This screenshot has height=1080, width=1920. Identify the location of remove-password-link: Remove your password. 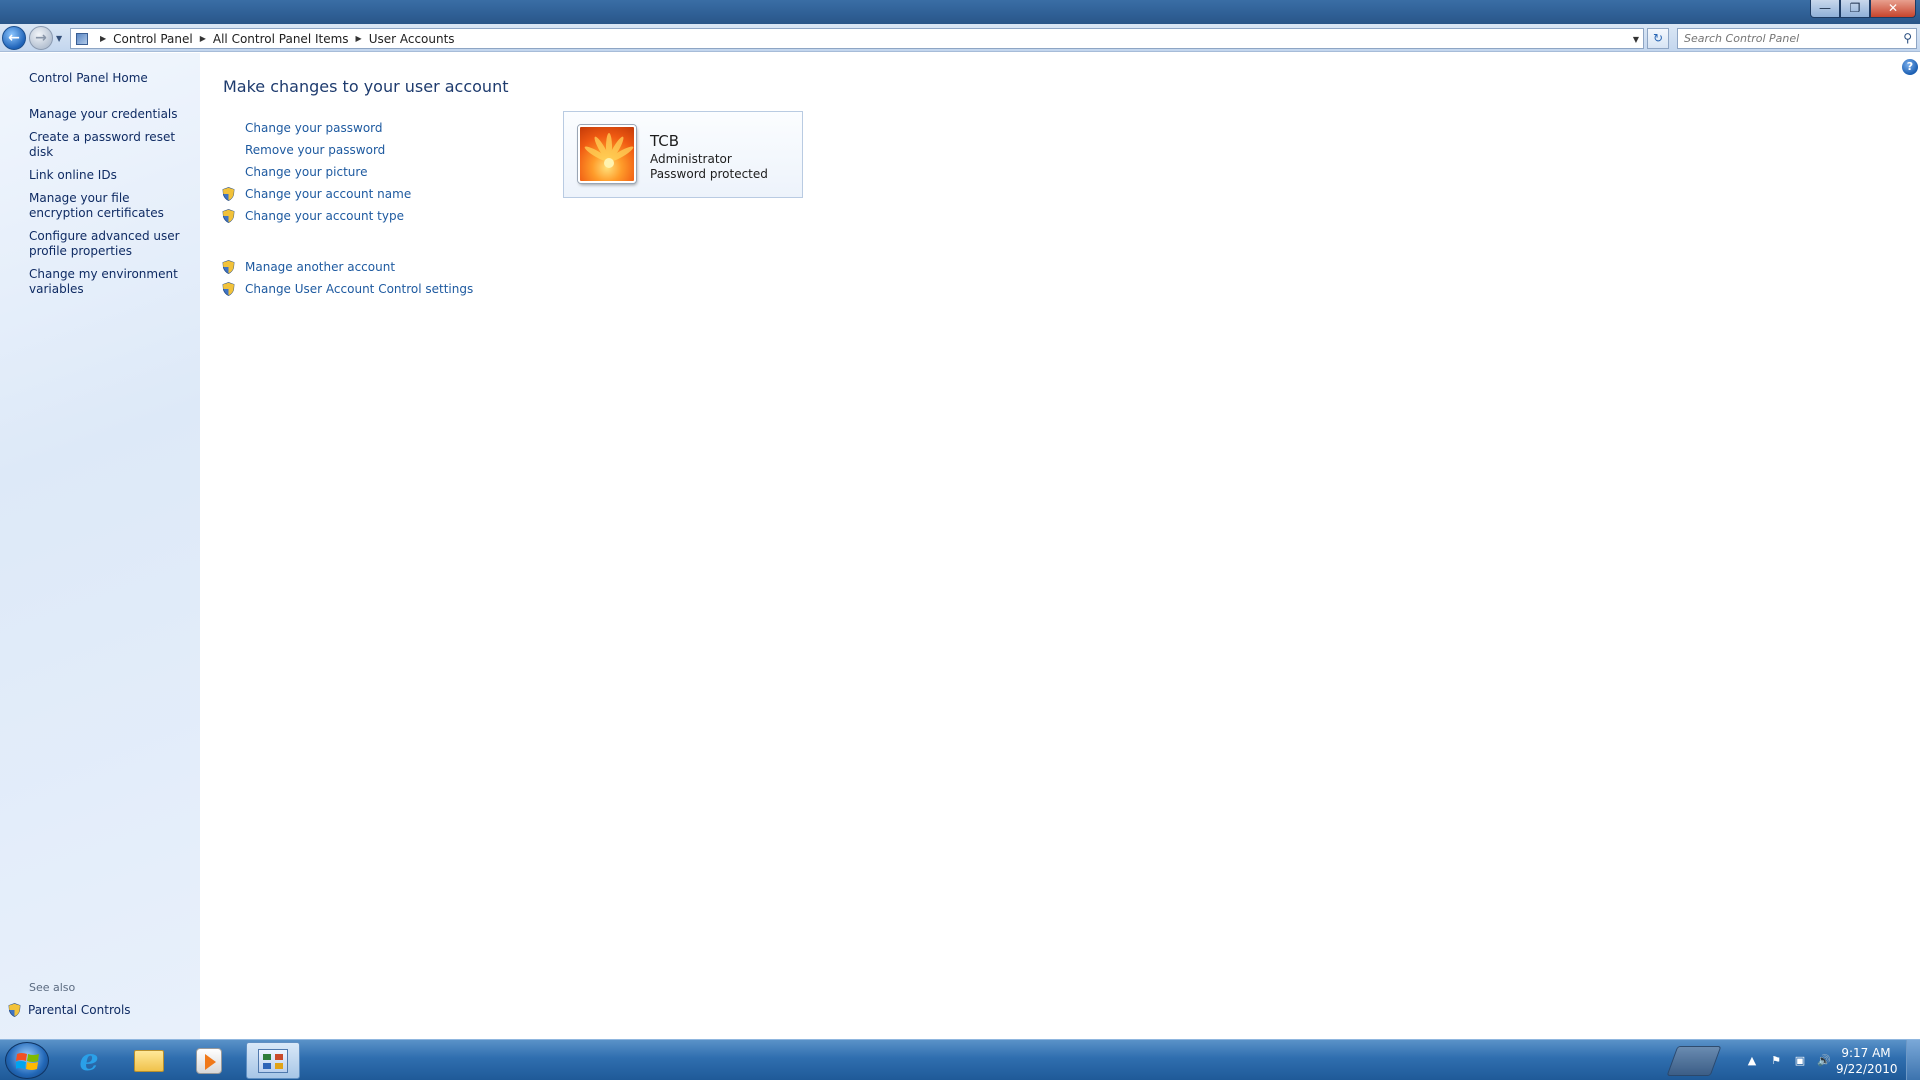
(315, 150).